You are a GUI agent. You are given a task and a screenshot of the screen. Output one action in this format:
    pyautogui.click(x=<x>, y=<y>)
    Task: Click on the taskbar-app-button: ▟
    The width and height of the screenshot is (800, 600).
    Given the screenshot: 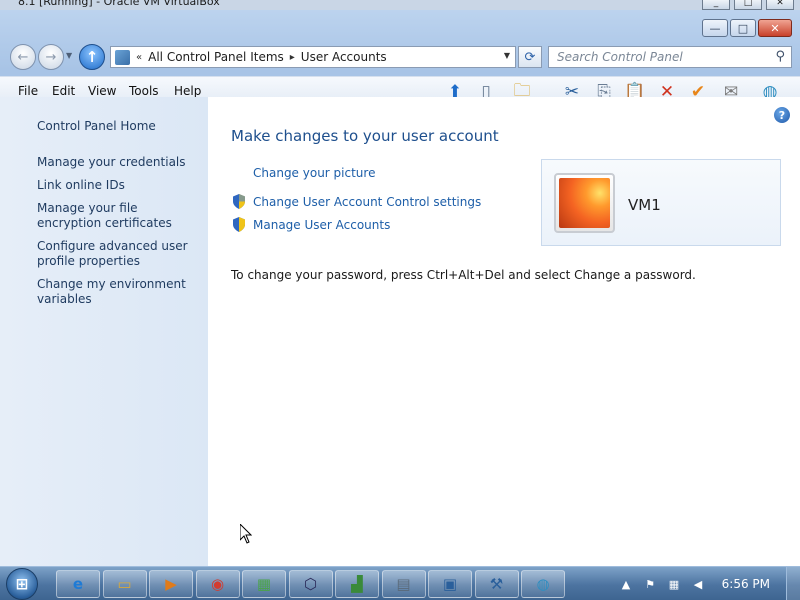 What is the action you would take?
    pyautogui.click(x=357, y=584)
    